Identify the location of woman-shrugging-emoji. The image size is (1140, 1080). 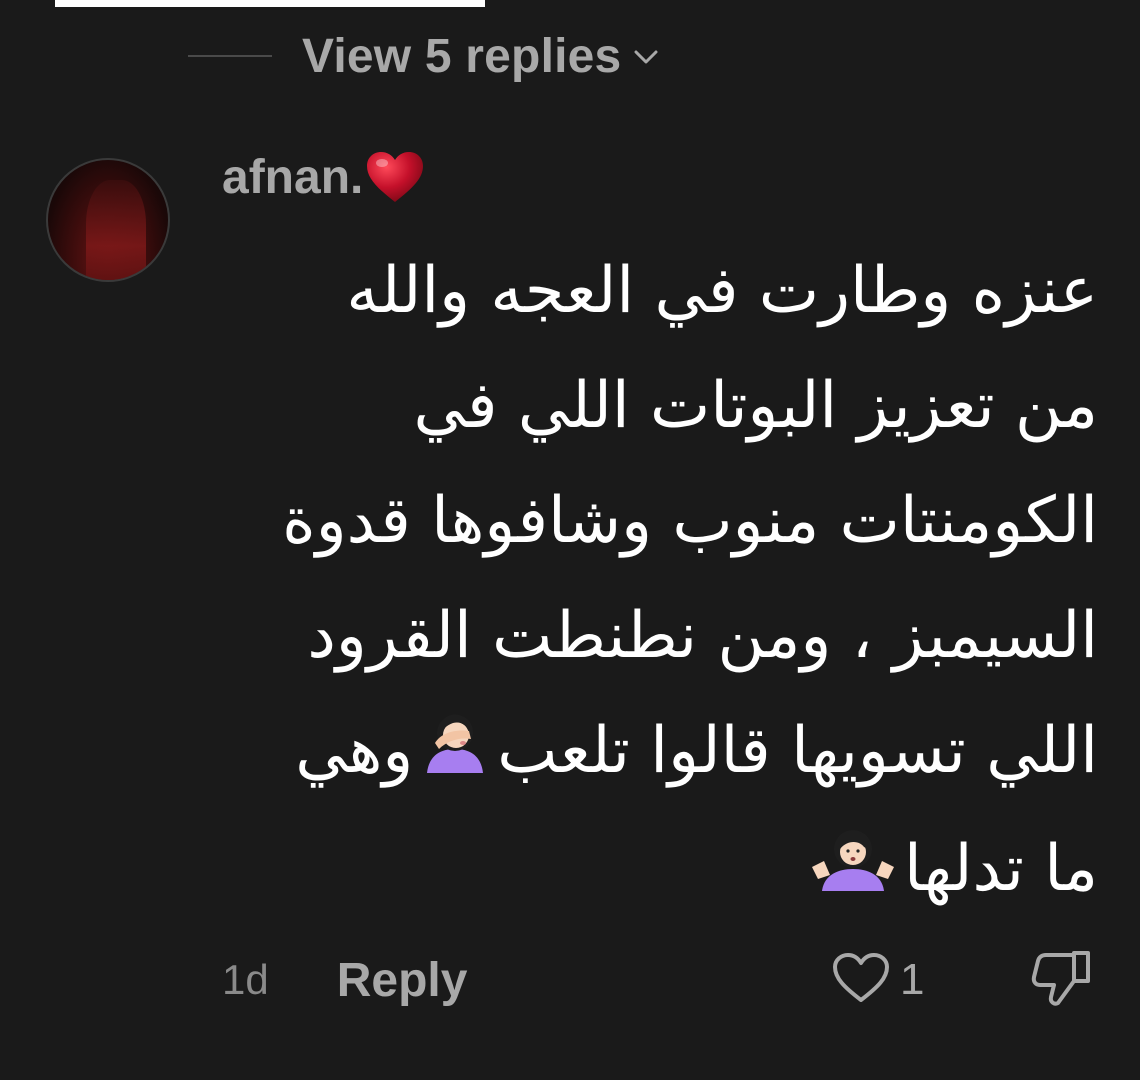
(853, 872).